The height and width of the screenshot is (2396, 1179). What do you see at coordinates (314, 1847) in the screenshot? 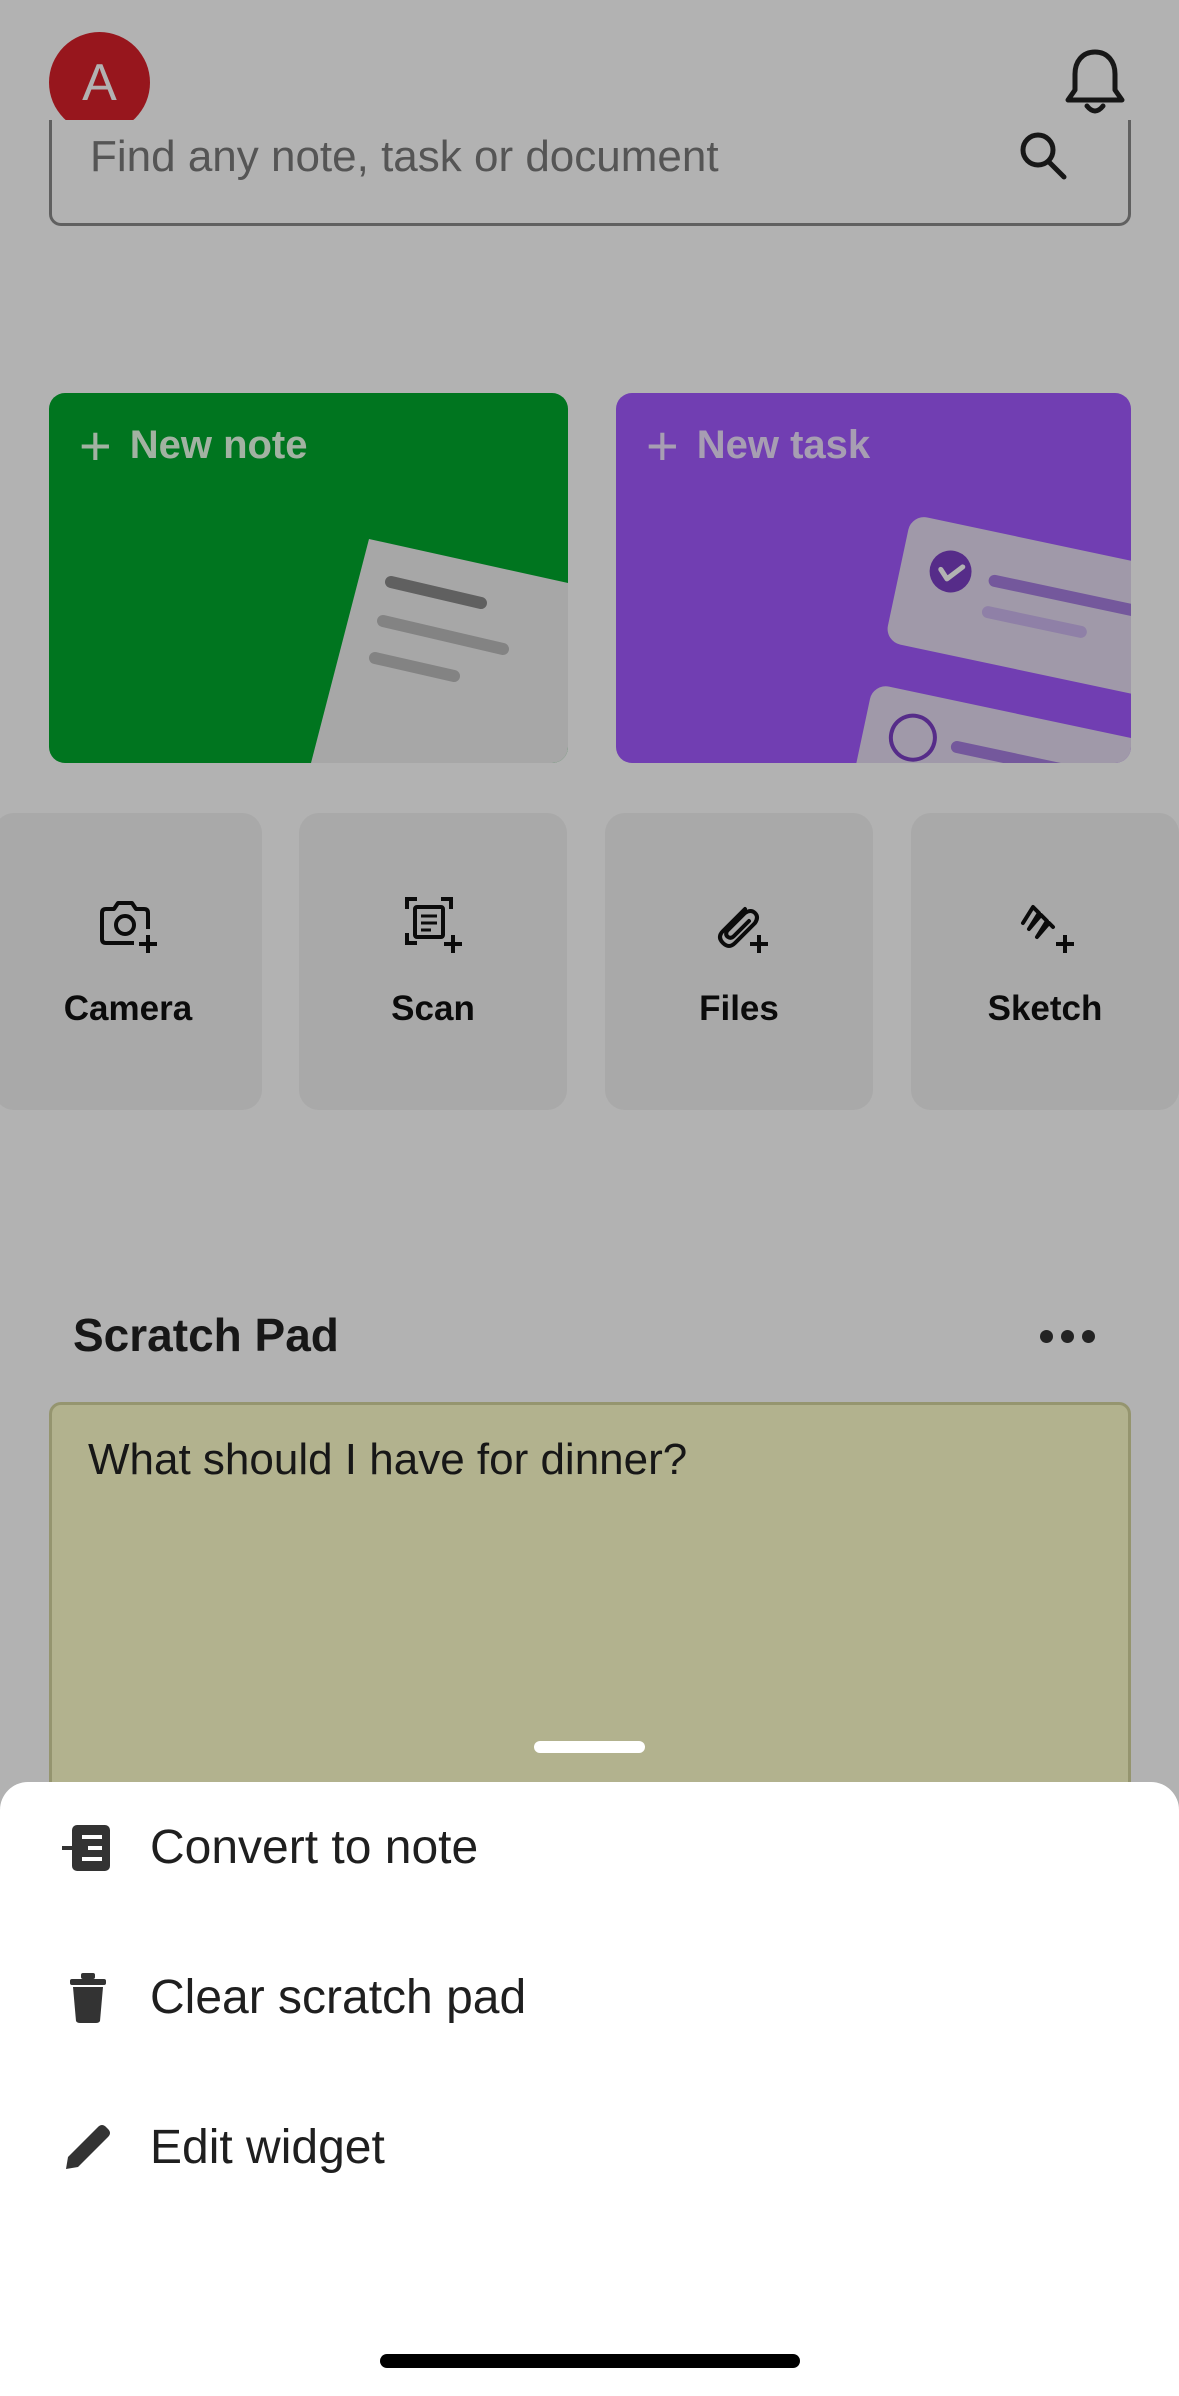
I see `convert-to-note-label: Convert to note` at bounding box center [314, 1847].